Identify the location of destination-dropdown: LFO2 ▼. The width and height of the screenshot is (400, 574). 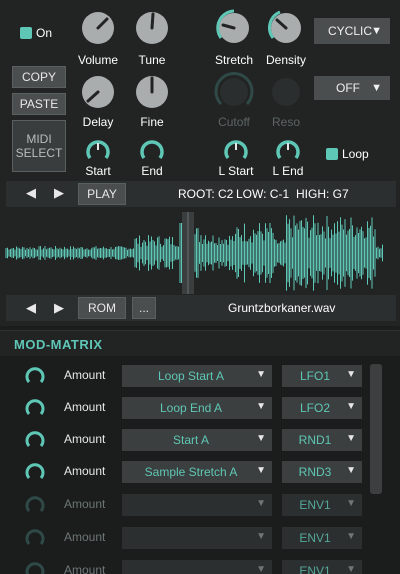
(322, 408).